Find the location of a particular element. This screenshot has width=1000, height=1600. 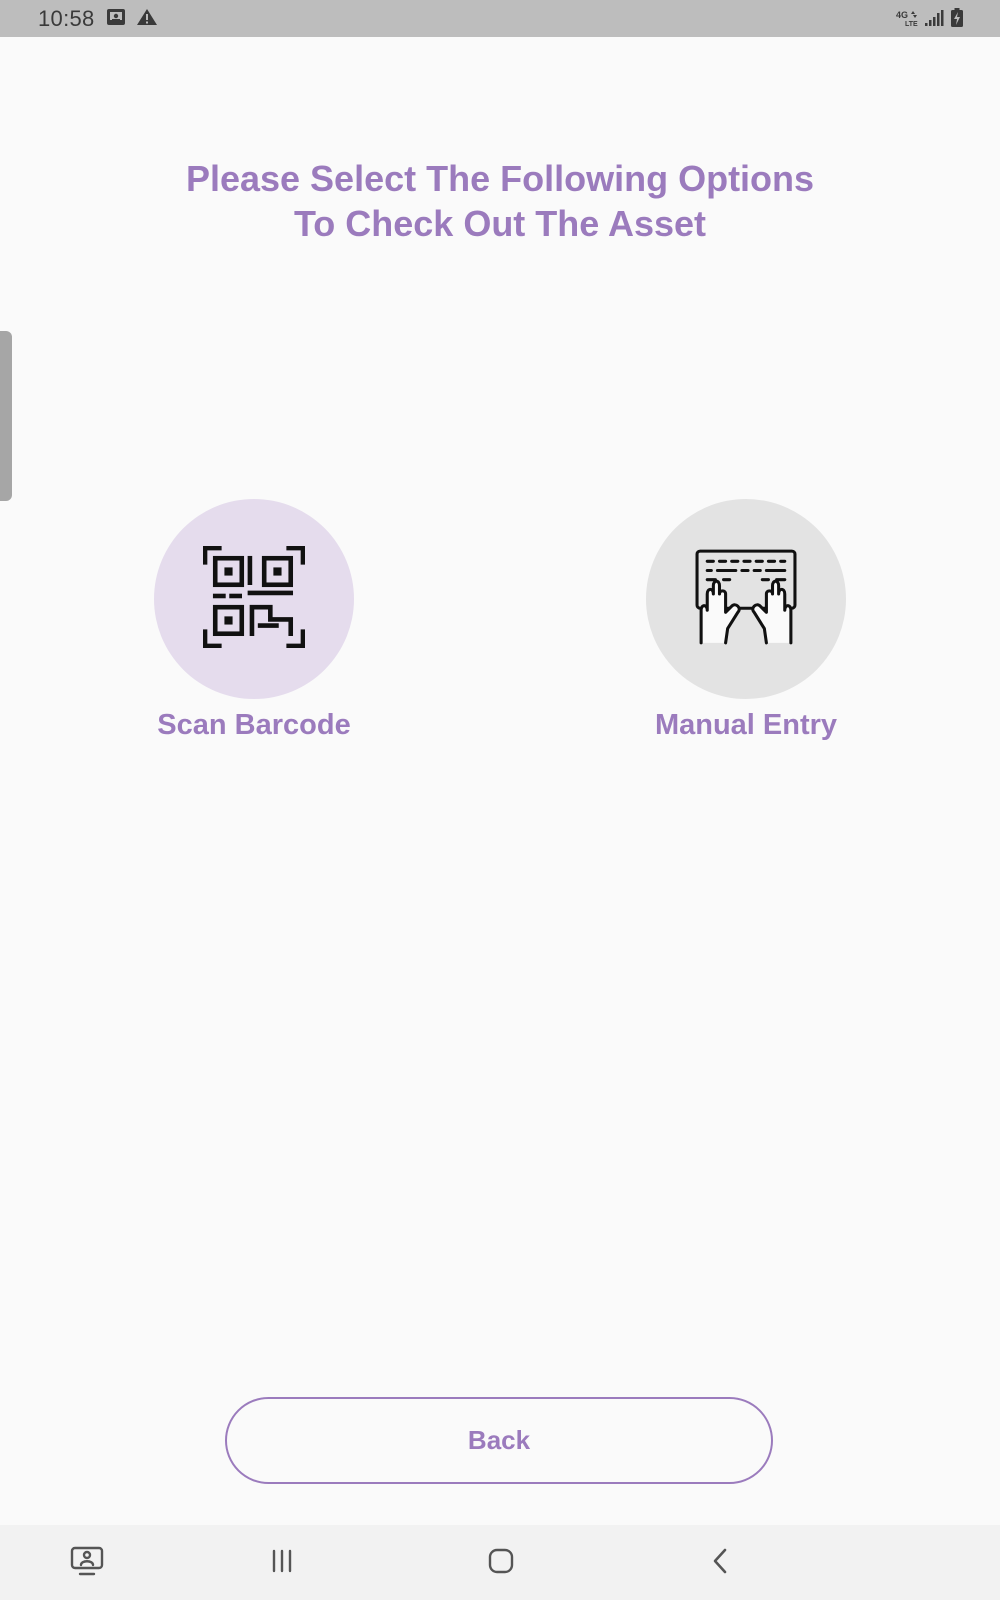

system-nav-bar is located at coordinates (500, 1562).